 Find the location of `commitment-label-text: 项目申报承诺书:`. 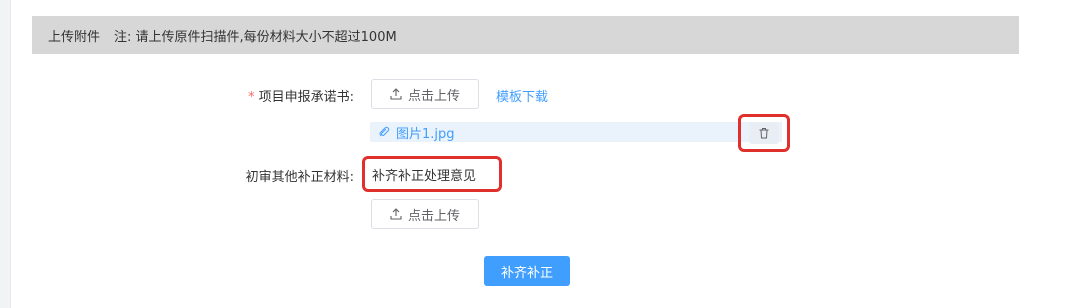

commitment-label-text: 项目申报承诺书: is located at coordinates (306, 97).